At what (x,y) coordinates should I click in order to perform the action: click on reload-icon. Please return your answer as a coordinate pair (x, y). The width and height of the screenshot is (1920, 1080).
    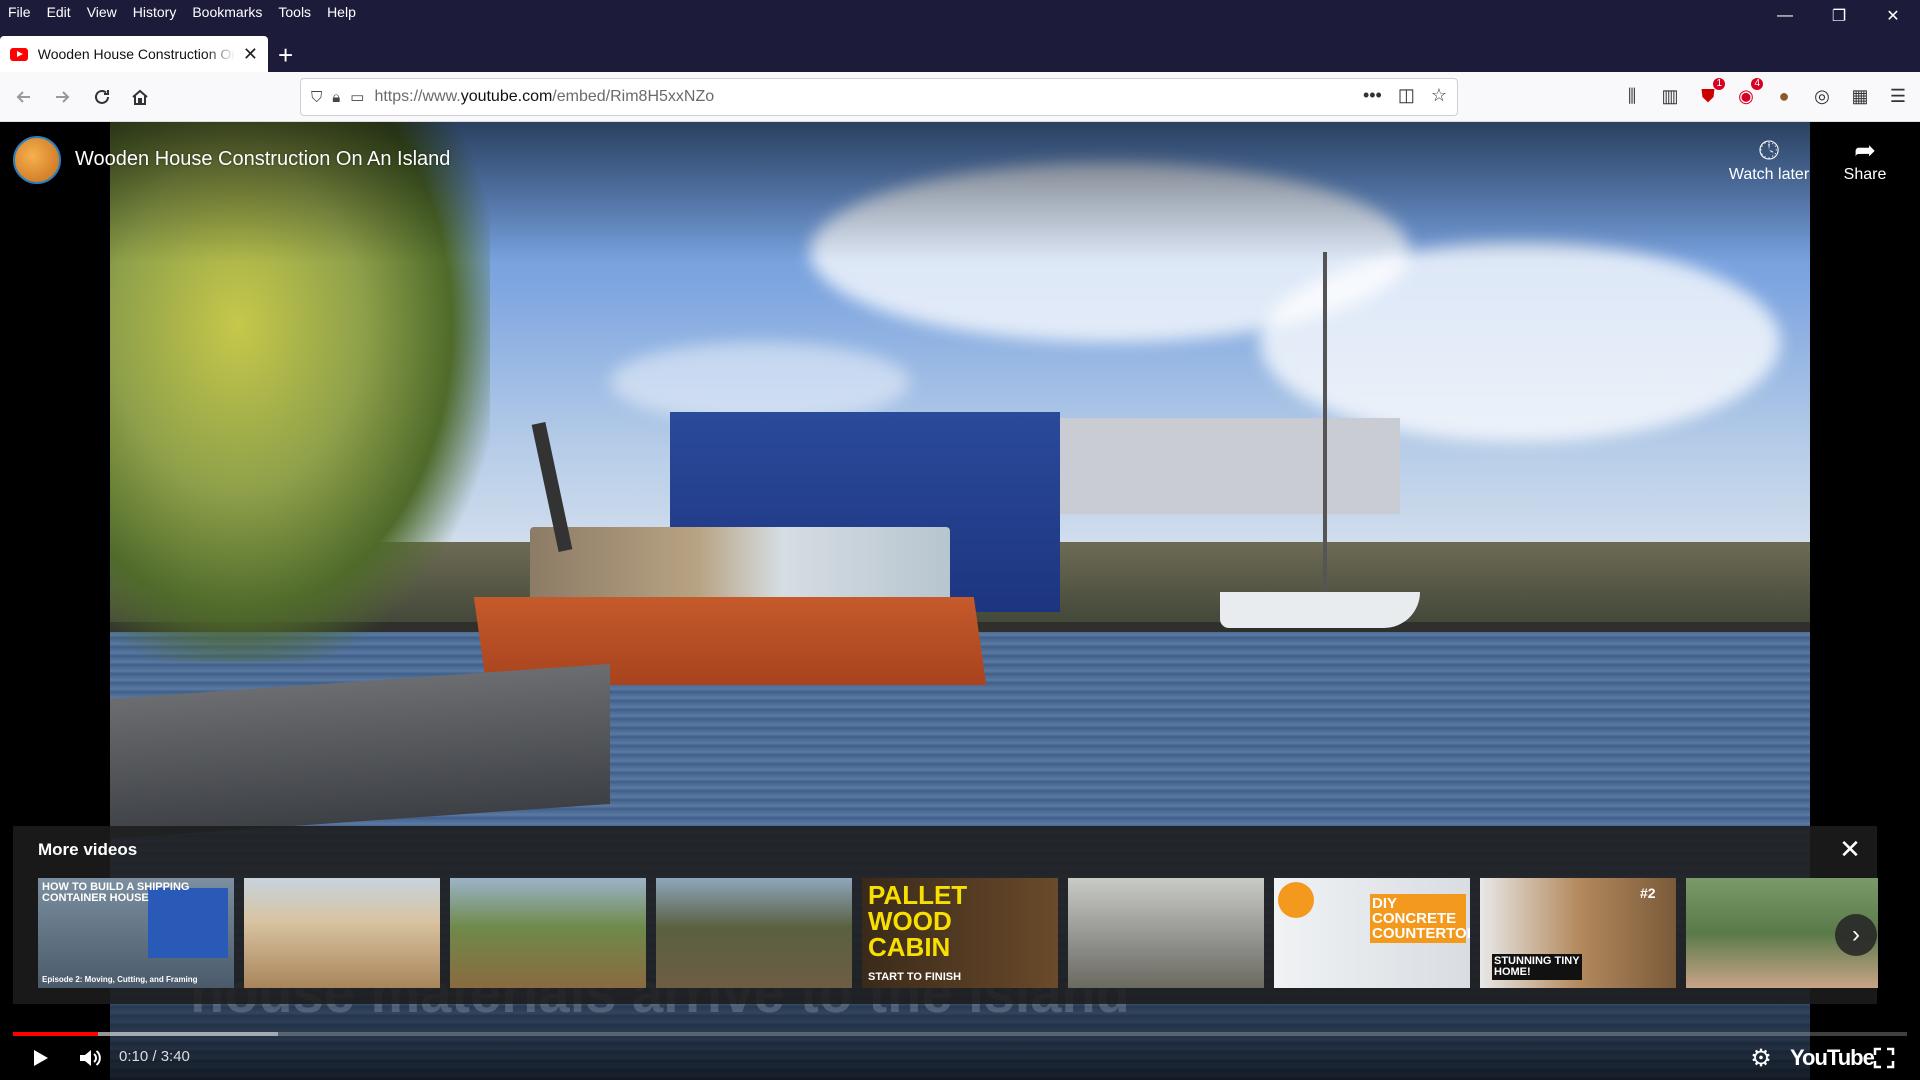
    Looking at the image, I should click on (102, 96).